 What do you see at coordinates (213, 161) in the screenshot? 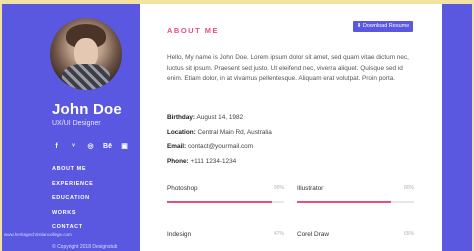
I see `info-value: +111 1234-1234` at bounding box center [213, 161].